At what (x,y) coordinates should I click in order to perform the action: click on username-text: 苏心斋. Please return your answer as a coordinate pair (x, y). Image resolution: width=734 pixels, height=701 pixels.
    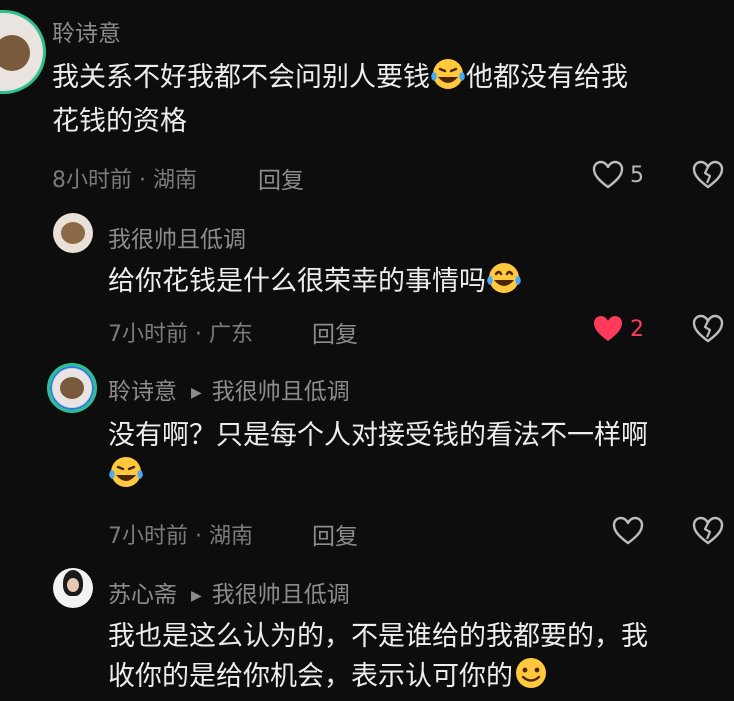
    Looking at the image, I should click on (142, 595).